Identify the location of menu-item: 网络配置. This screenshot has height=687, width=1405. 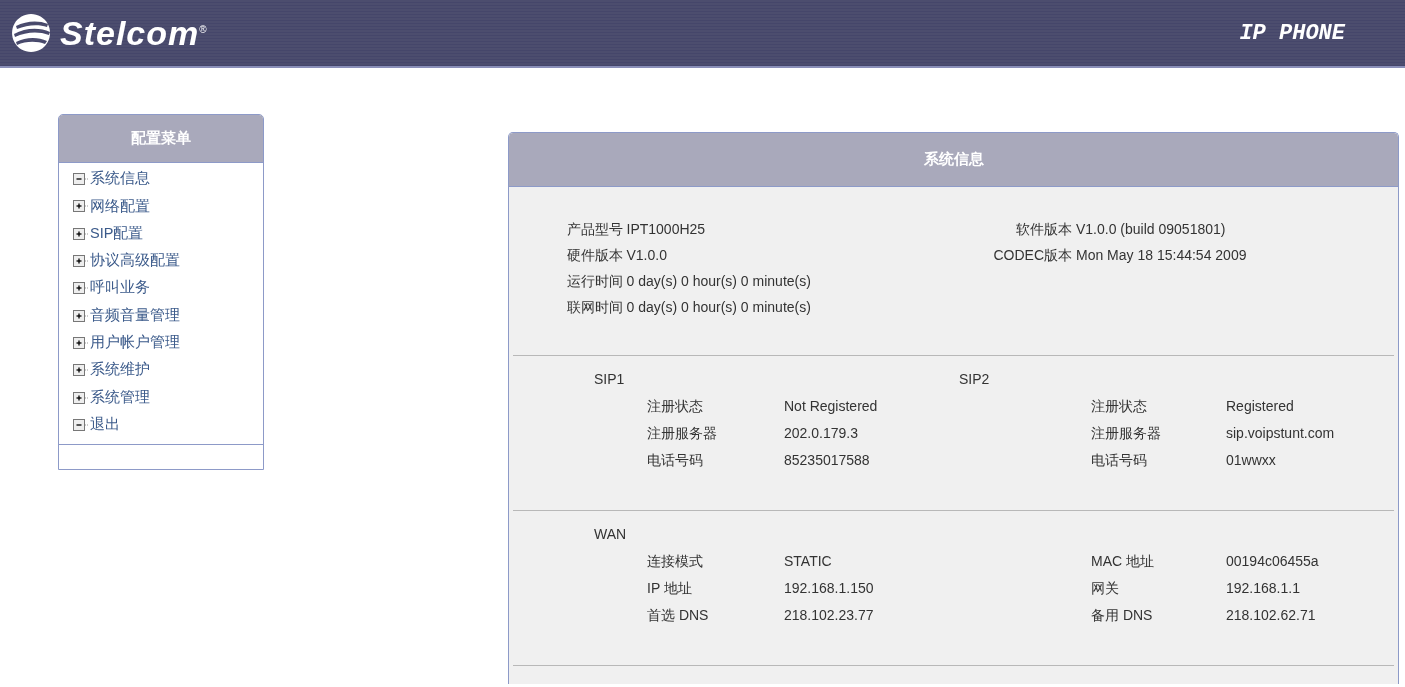
(111, 206).